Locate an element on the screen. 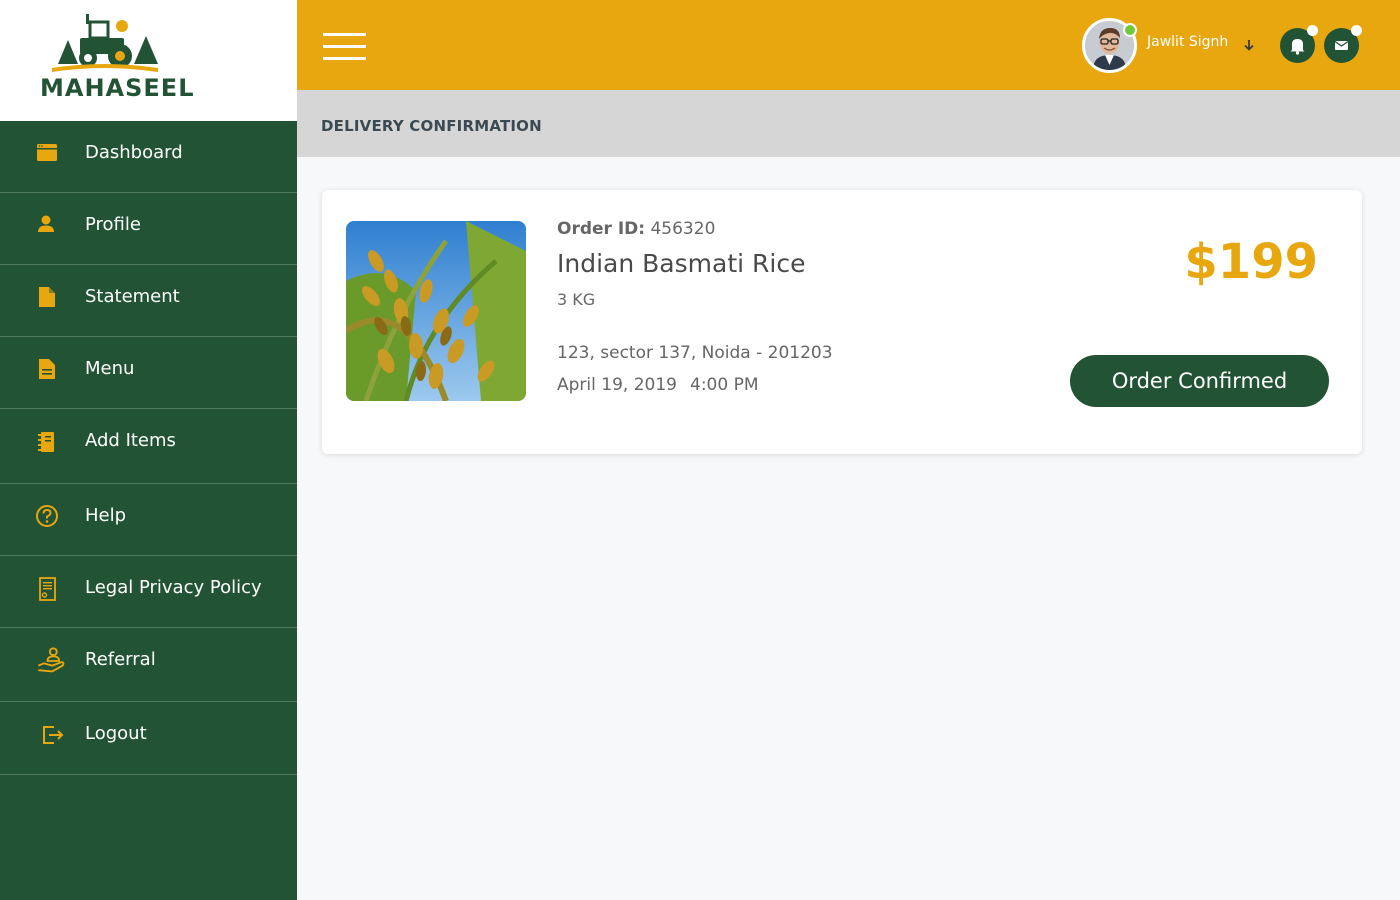 This screenshot has width=1400, height=900. sidebar-item-legal-privacy-policy: Legal Privacy Policy is located at coordinates (148, 592).